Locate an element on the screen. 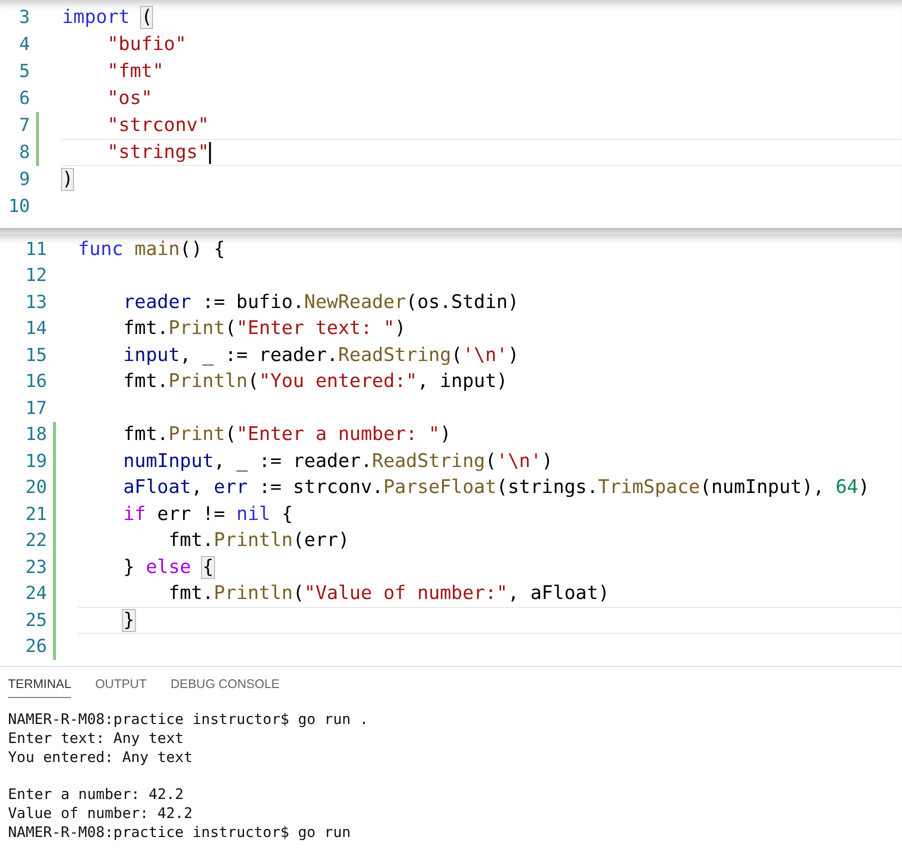 This screenshot has width=902, height=859. code-line: fmt.Println("You entered:", input) is located at coordinates (315, 381).